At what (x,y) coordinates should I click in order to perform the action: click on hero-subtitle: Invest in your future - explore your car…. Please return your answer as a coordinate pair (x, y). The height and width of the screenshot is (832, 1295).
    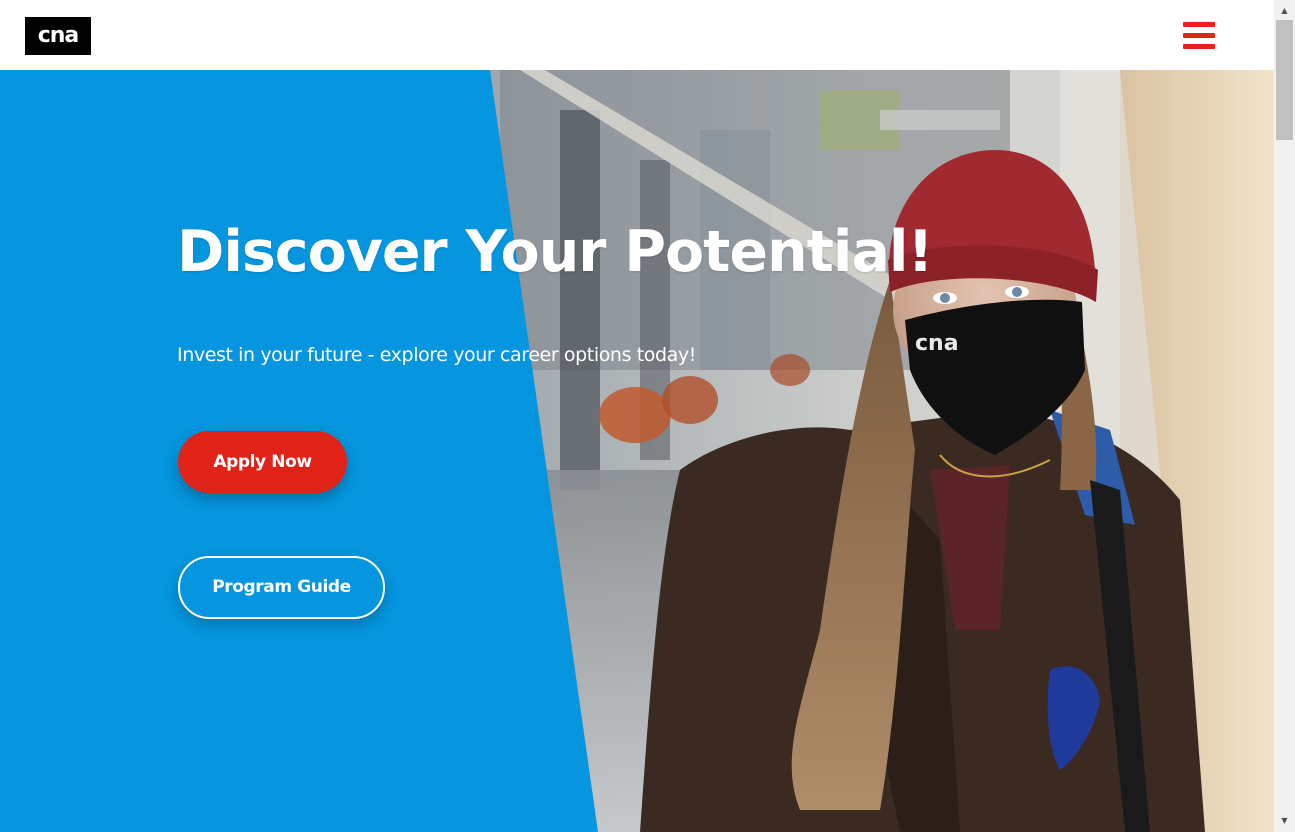
    Looking at the image, I should click on (436, 355).